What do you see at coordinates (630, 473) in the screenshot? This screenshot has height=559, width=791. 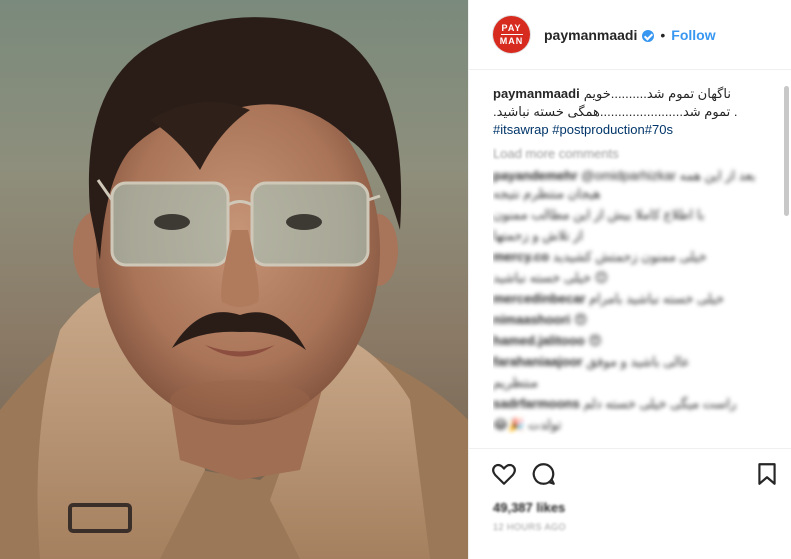 I see `action-bar` at bounding box center [630, 473].